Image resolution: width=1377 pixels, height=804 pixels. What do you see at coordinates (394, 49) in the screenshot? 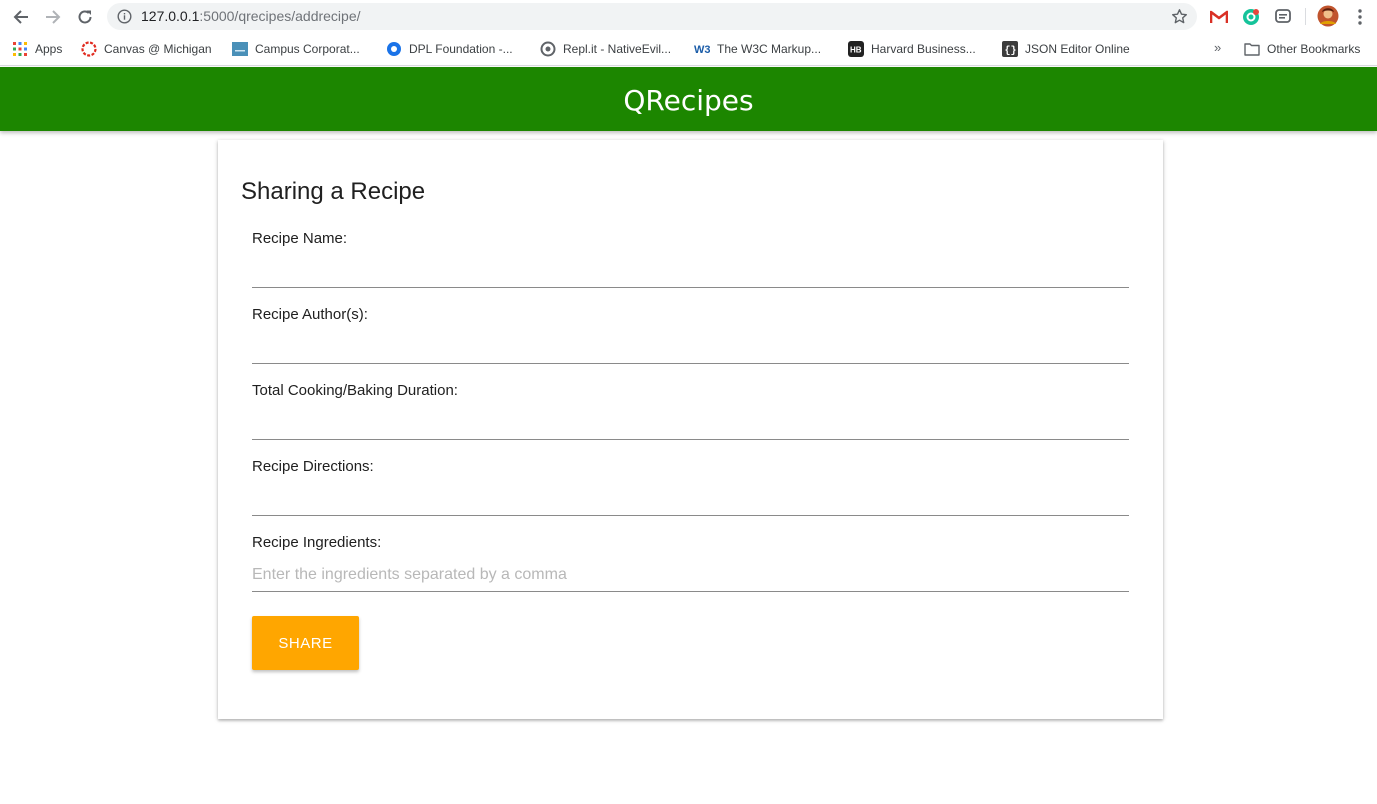
I see `dpl-icon` at bounding box center [394, 49].